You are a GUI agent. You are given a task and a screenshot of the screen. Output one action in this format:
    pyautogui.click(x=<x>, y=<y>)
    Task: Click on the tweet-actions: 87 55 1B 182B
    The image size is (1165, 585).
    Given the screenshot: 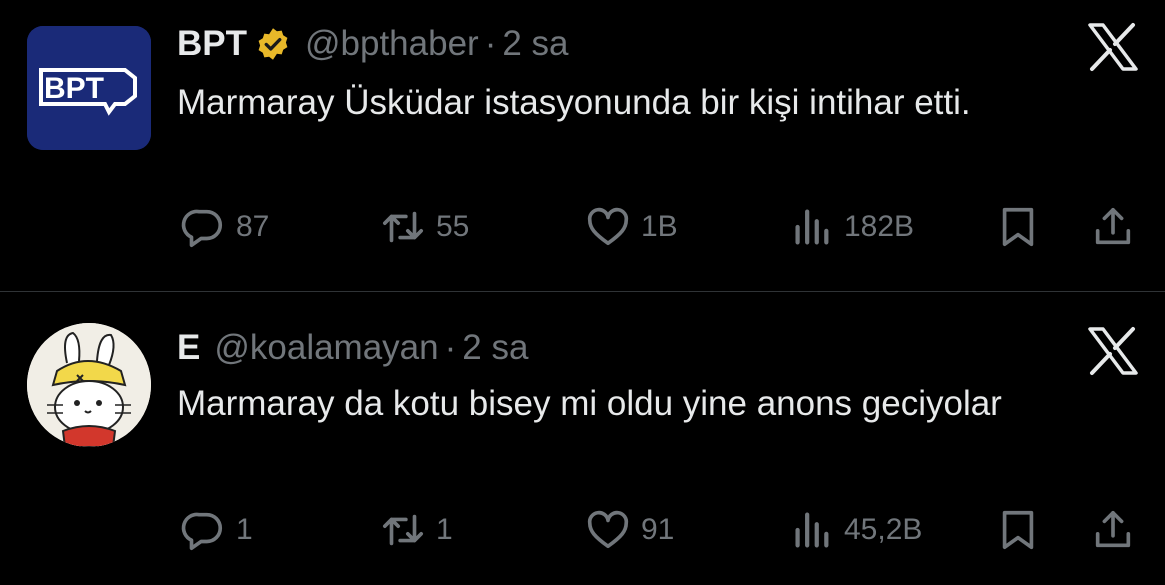 What is the action you would take?
    pyautogui.click(x=582, y=227)
    